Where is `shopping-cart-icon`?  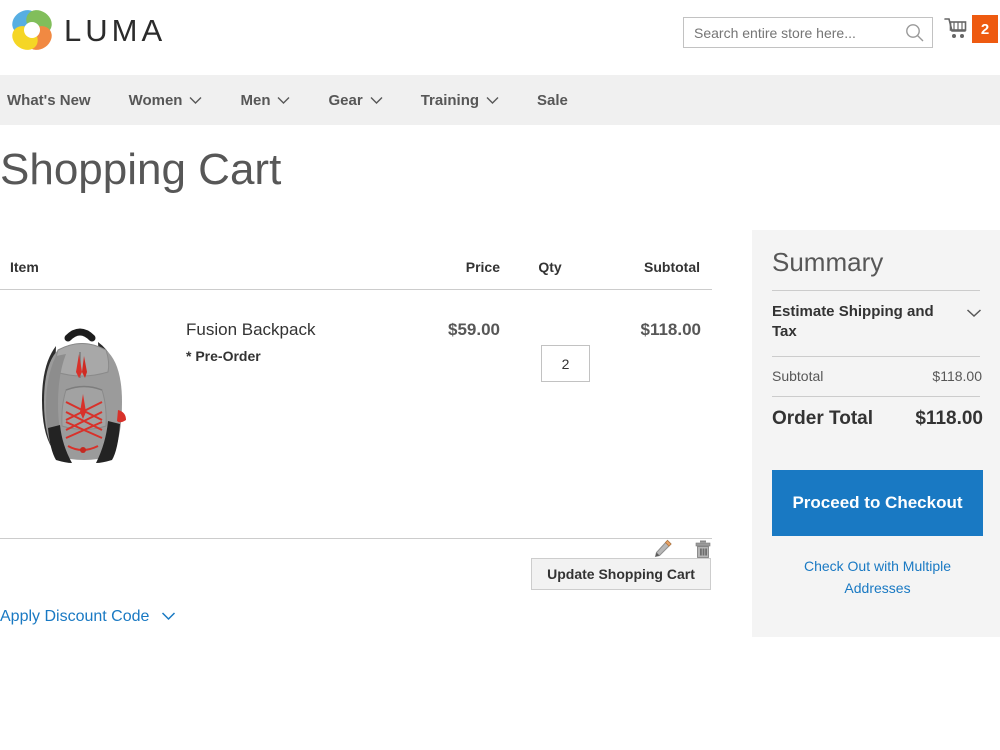
shopping-cart-icon is located at coordinates (957, 29).